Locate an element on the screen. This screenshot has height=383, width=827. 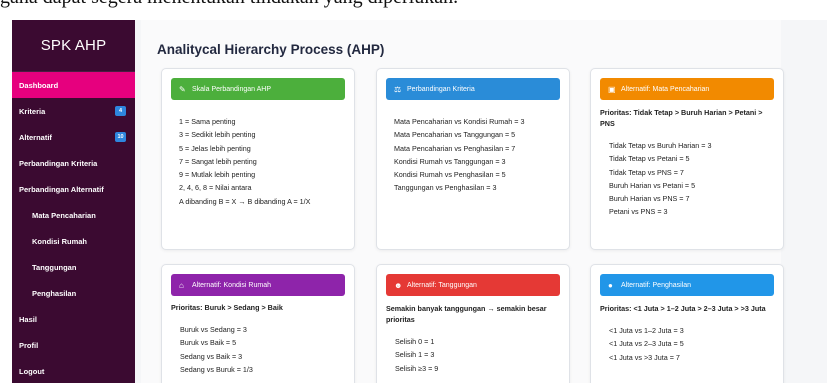
pencil-icon: ✎ is located at coordinates (182, 89).